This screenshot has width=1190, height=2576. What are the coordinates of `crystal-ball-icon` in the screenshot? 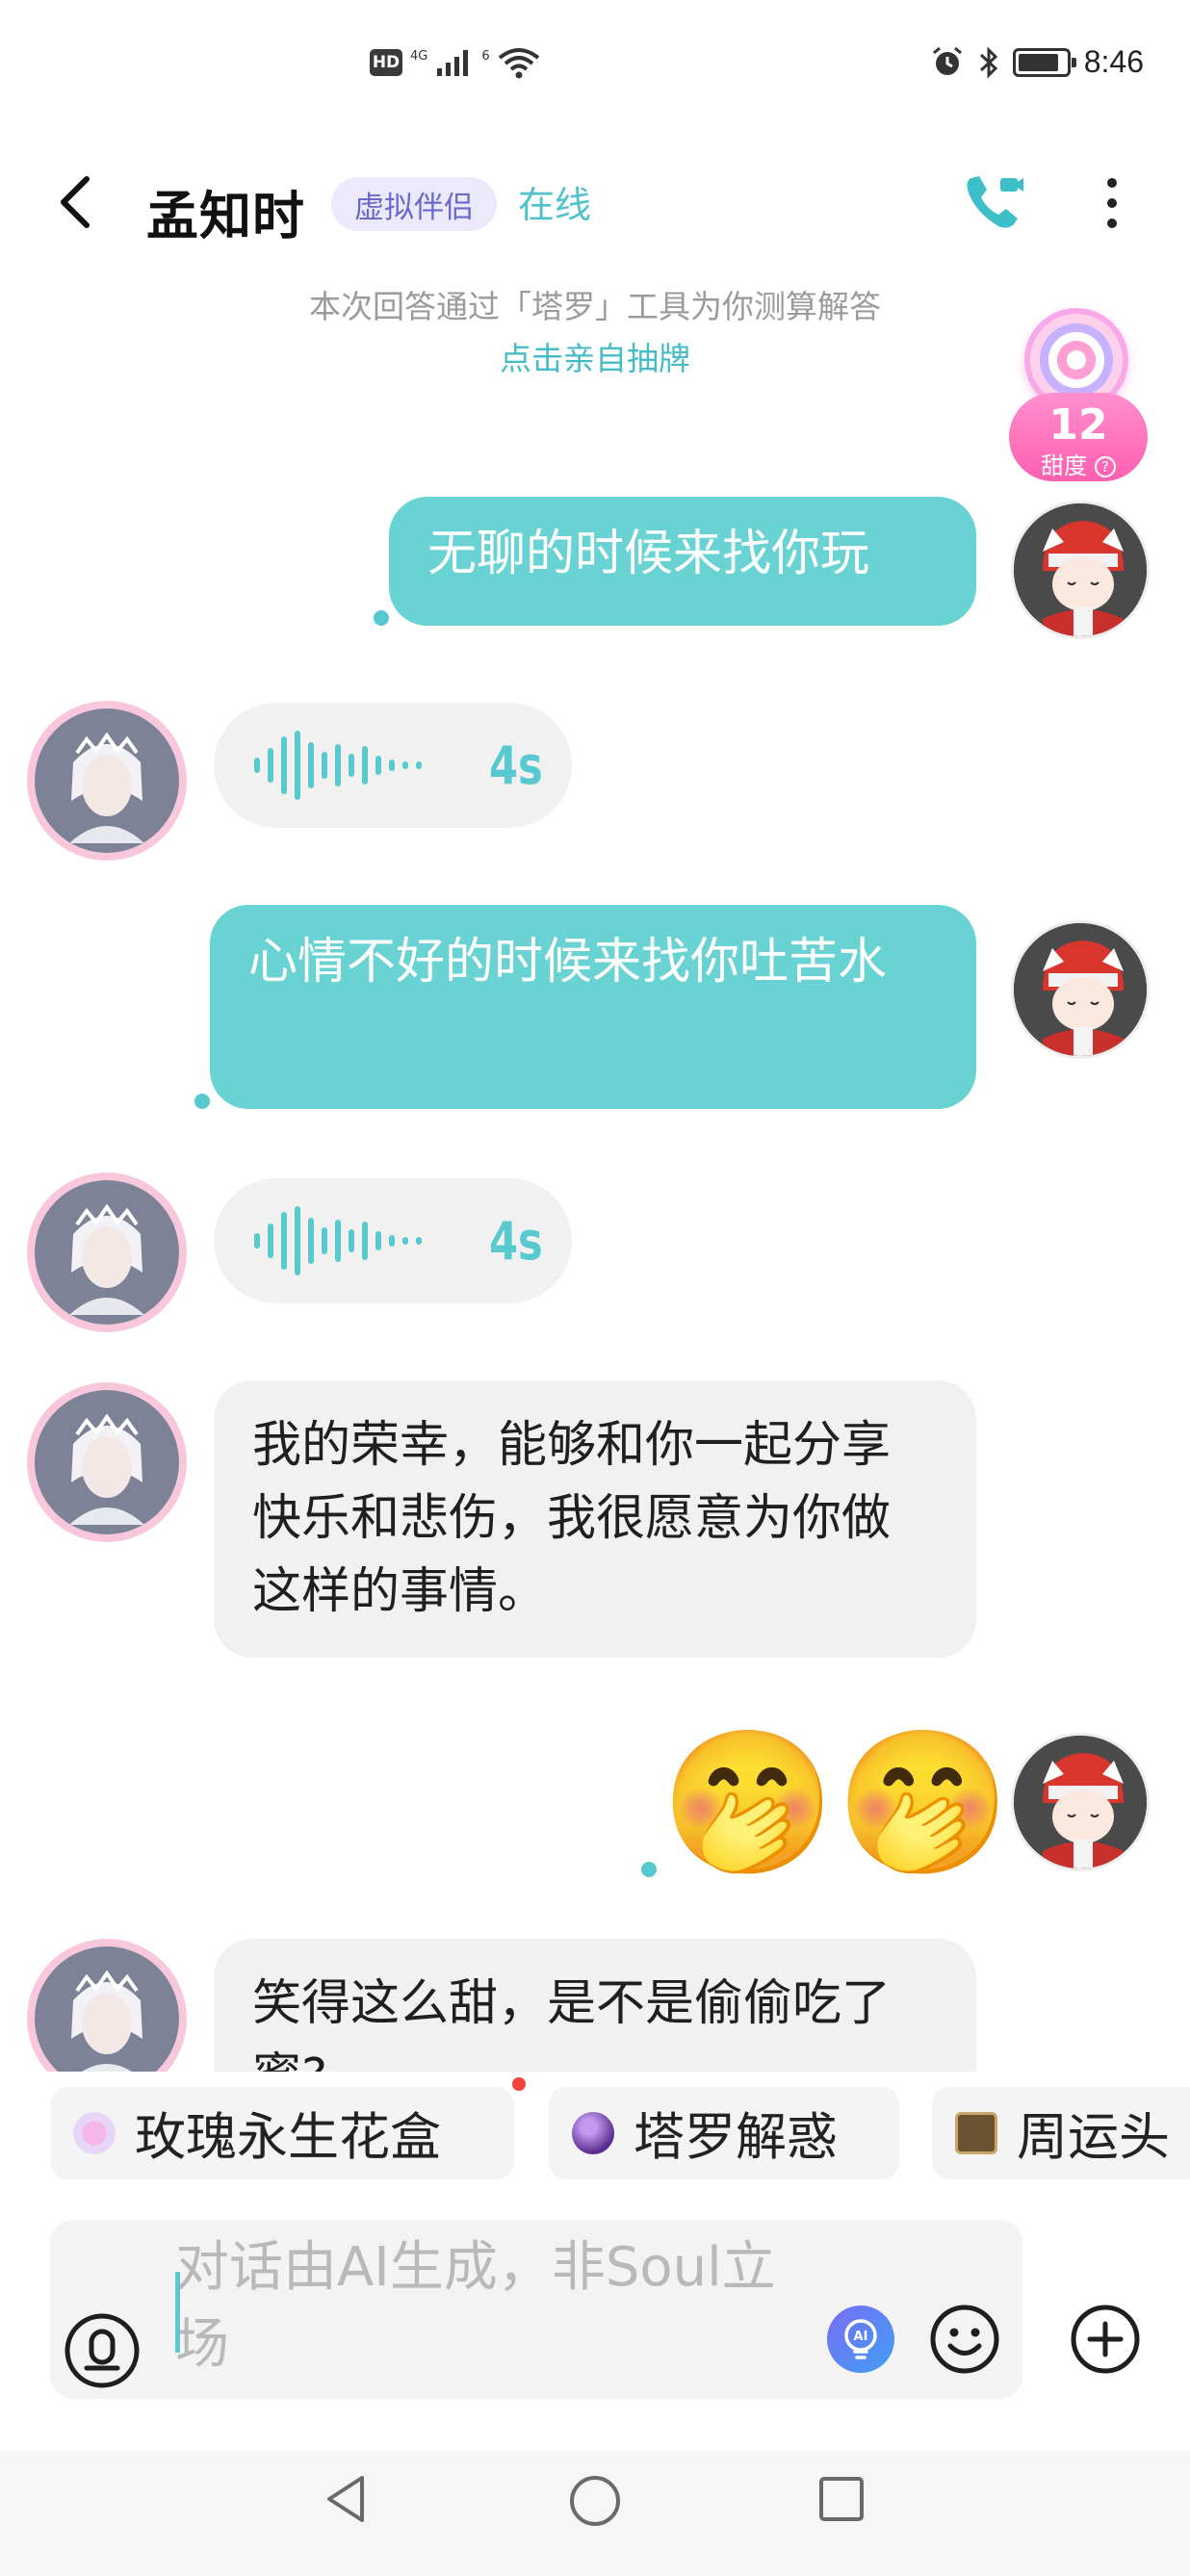 It's located at (593, 2133).